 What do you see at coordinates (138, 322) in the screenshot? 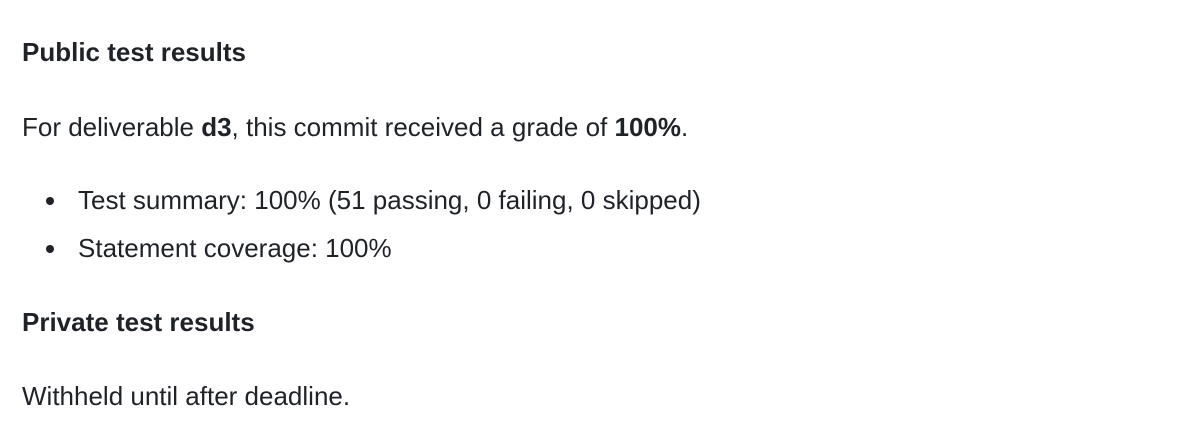
I see `private-results-heading: Private test results` at bounding box center [138, 322].